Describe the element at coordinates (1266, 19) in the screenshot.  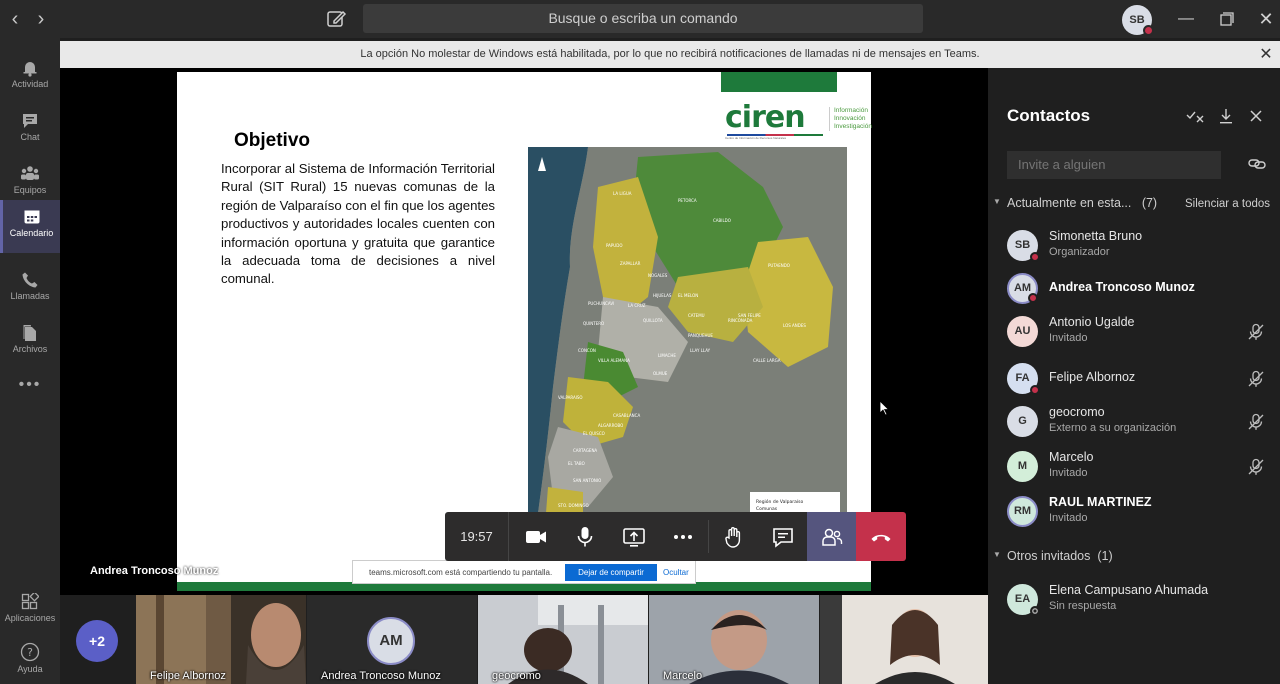
I see `close-window-icon: ✕` at that location.